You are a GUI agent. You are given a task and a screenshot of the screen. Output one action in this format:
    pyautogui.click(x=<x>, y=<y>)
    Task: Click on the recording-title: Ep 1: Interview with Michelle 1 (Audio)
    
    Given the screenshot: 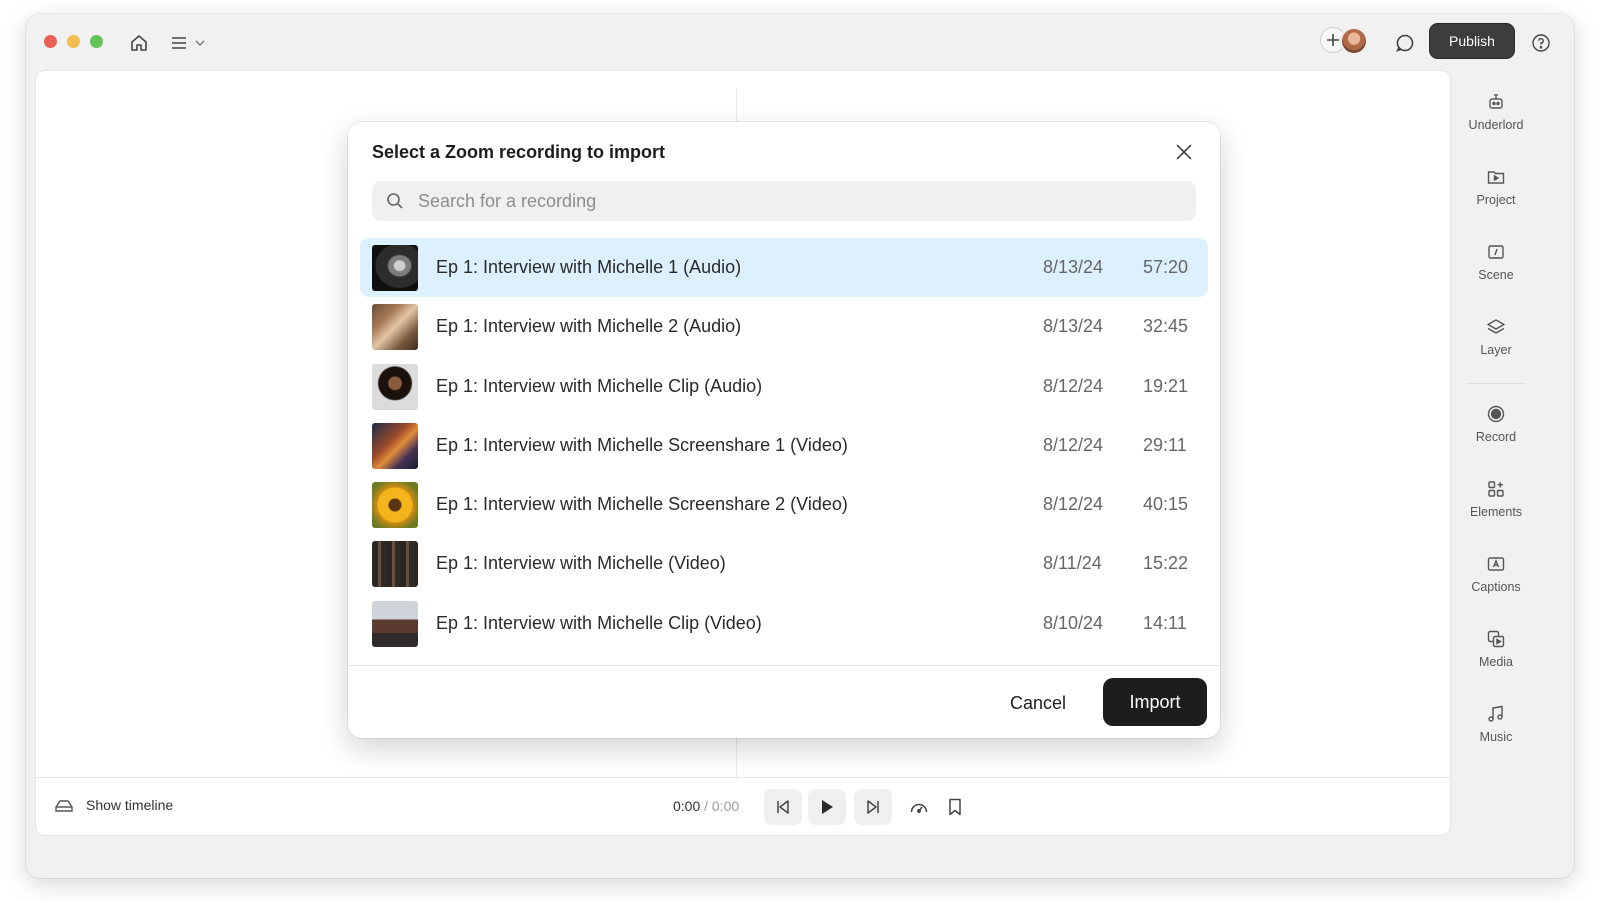 What is the action you would take?
    pyautogui.click(x=589, y=267)
    